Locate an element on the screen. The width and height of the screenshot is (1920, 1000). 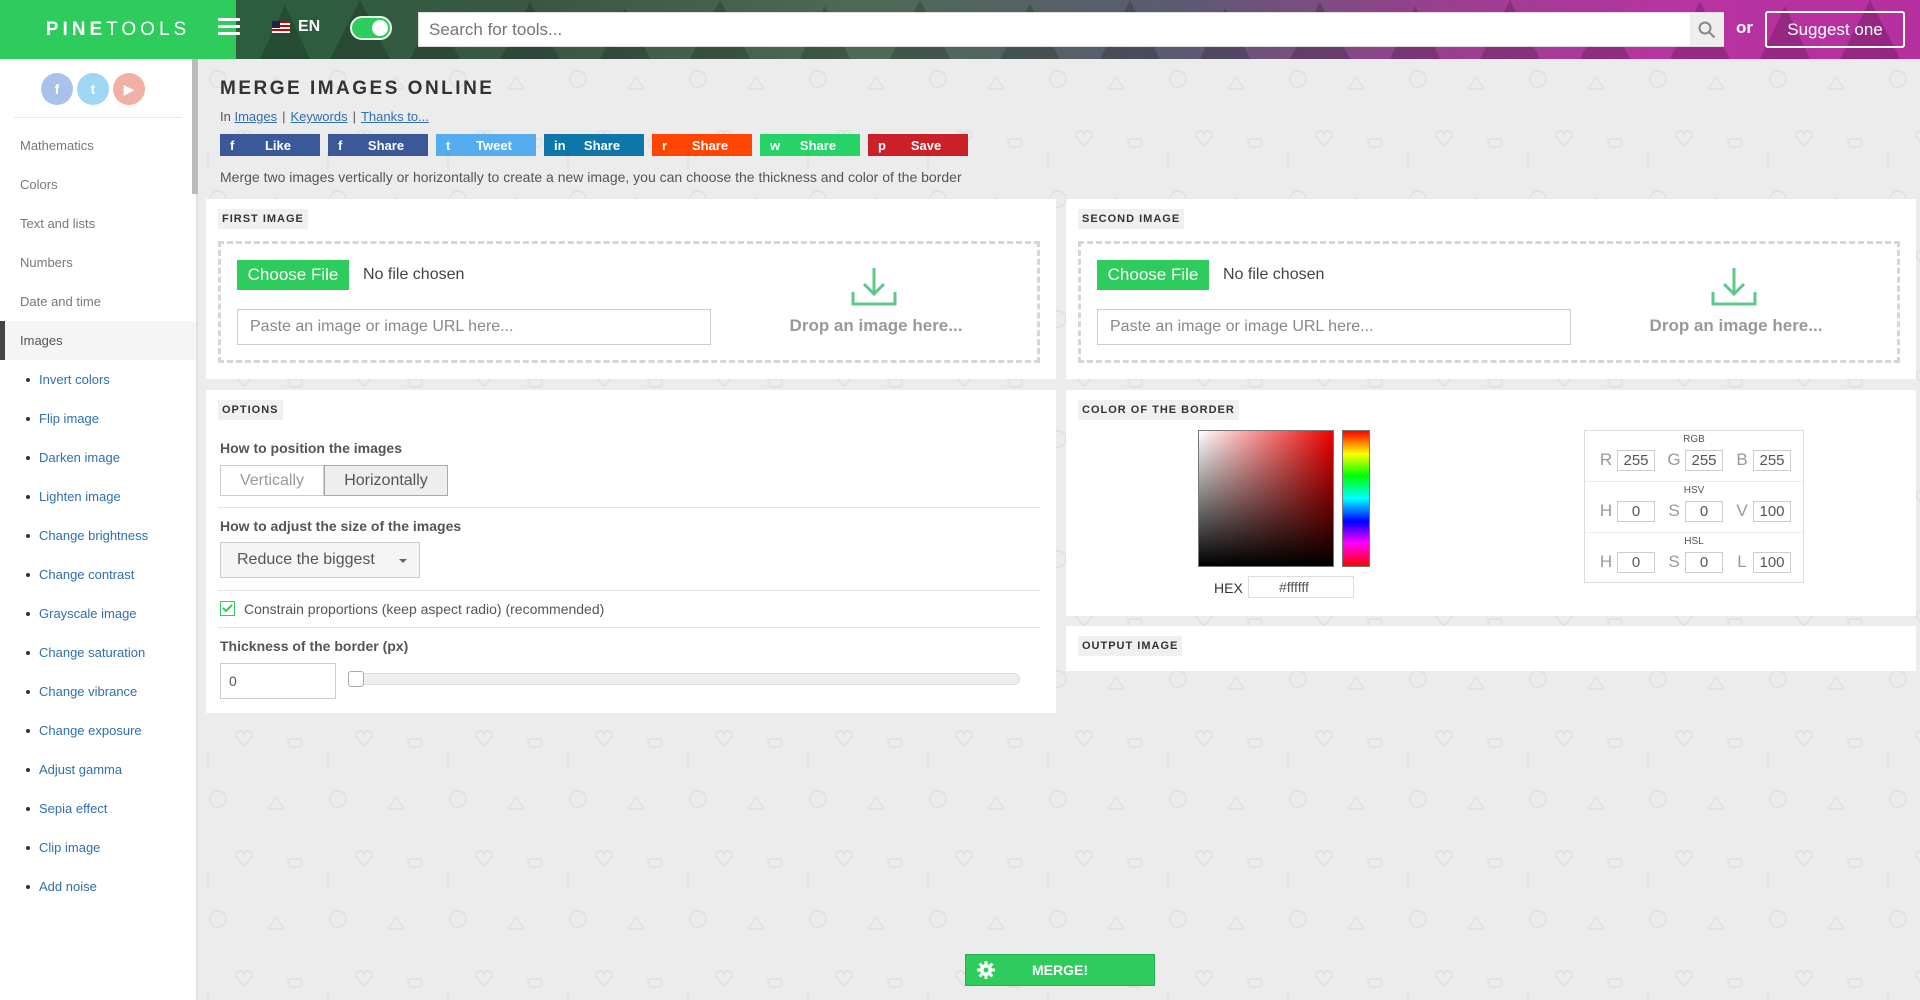
youtube-icon: ▶ is located at coordinates (129, 89).